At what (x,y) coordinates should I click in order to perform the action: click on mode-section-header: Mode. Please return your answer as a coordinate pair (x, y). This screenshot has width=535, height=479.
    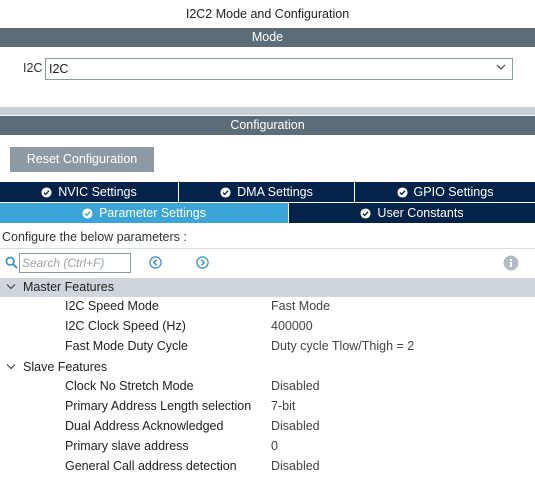
    Looking at the image, I should click on (267, 37).